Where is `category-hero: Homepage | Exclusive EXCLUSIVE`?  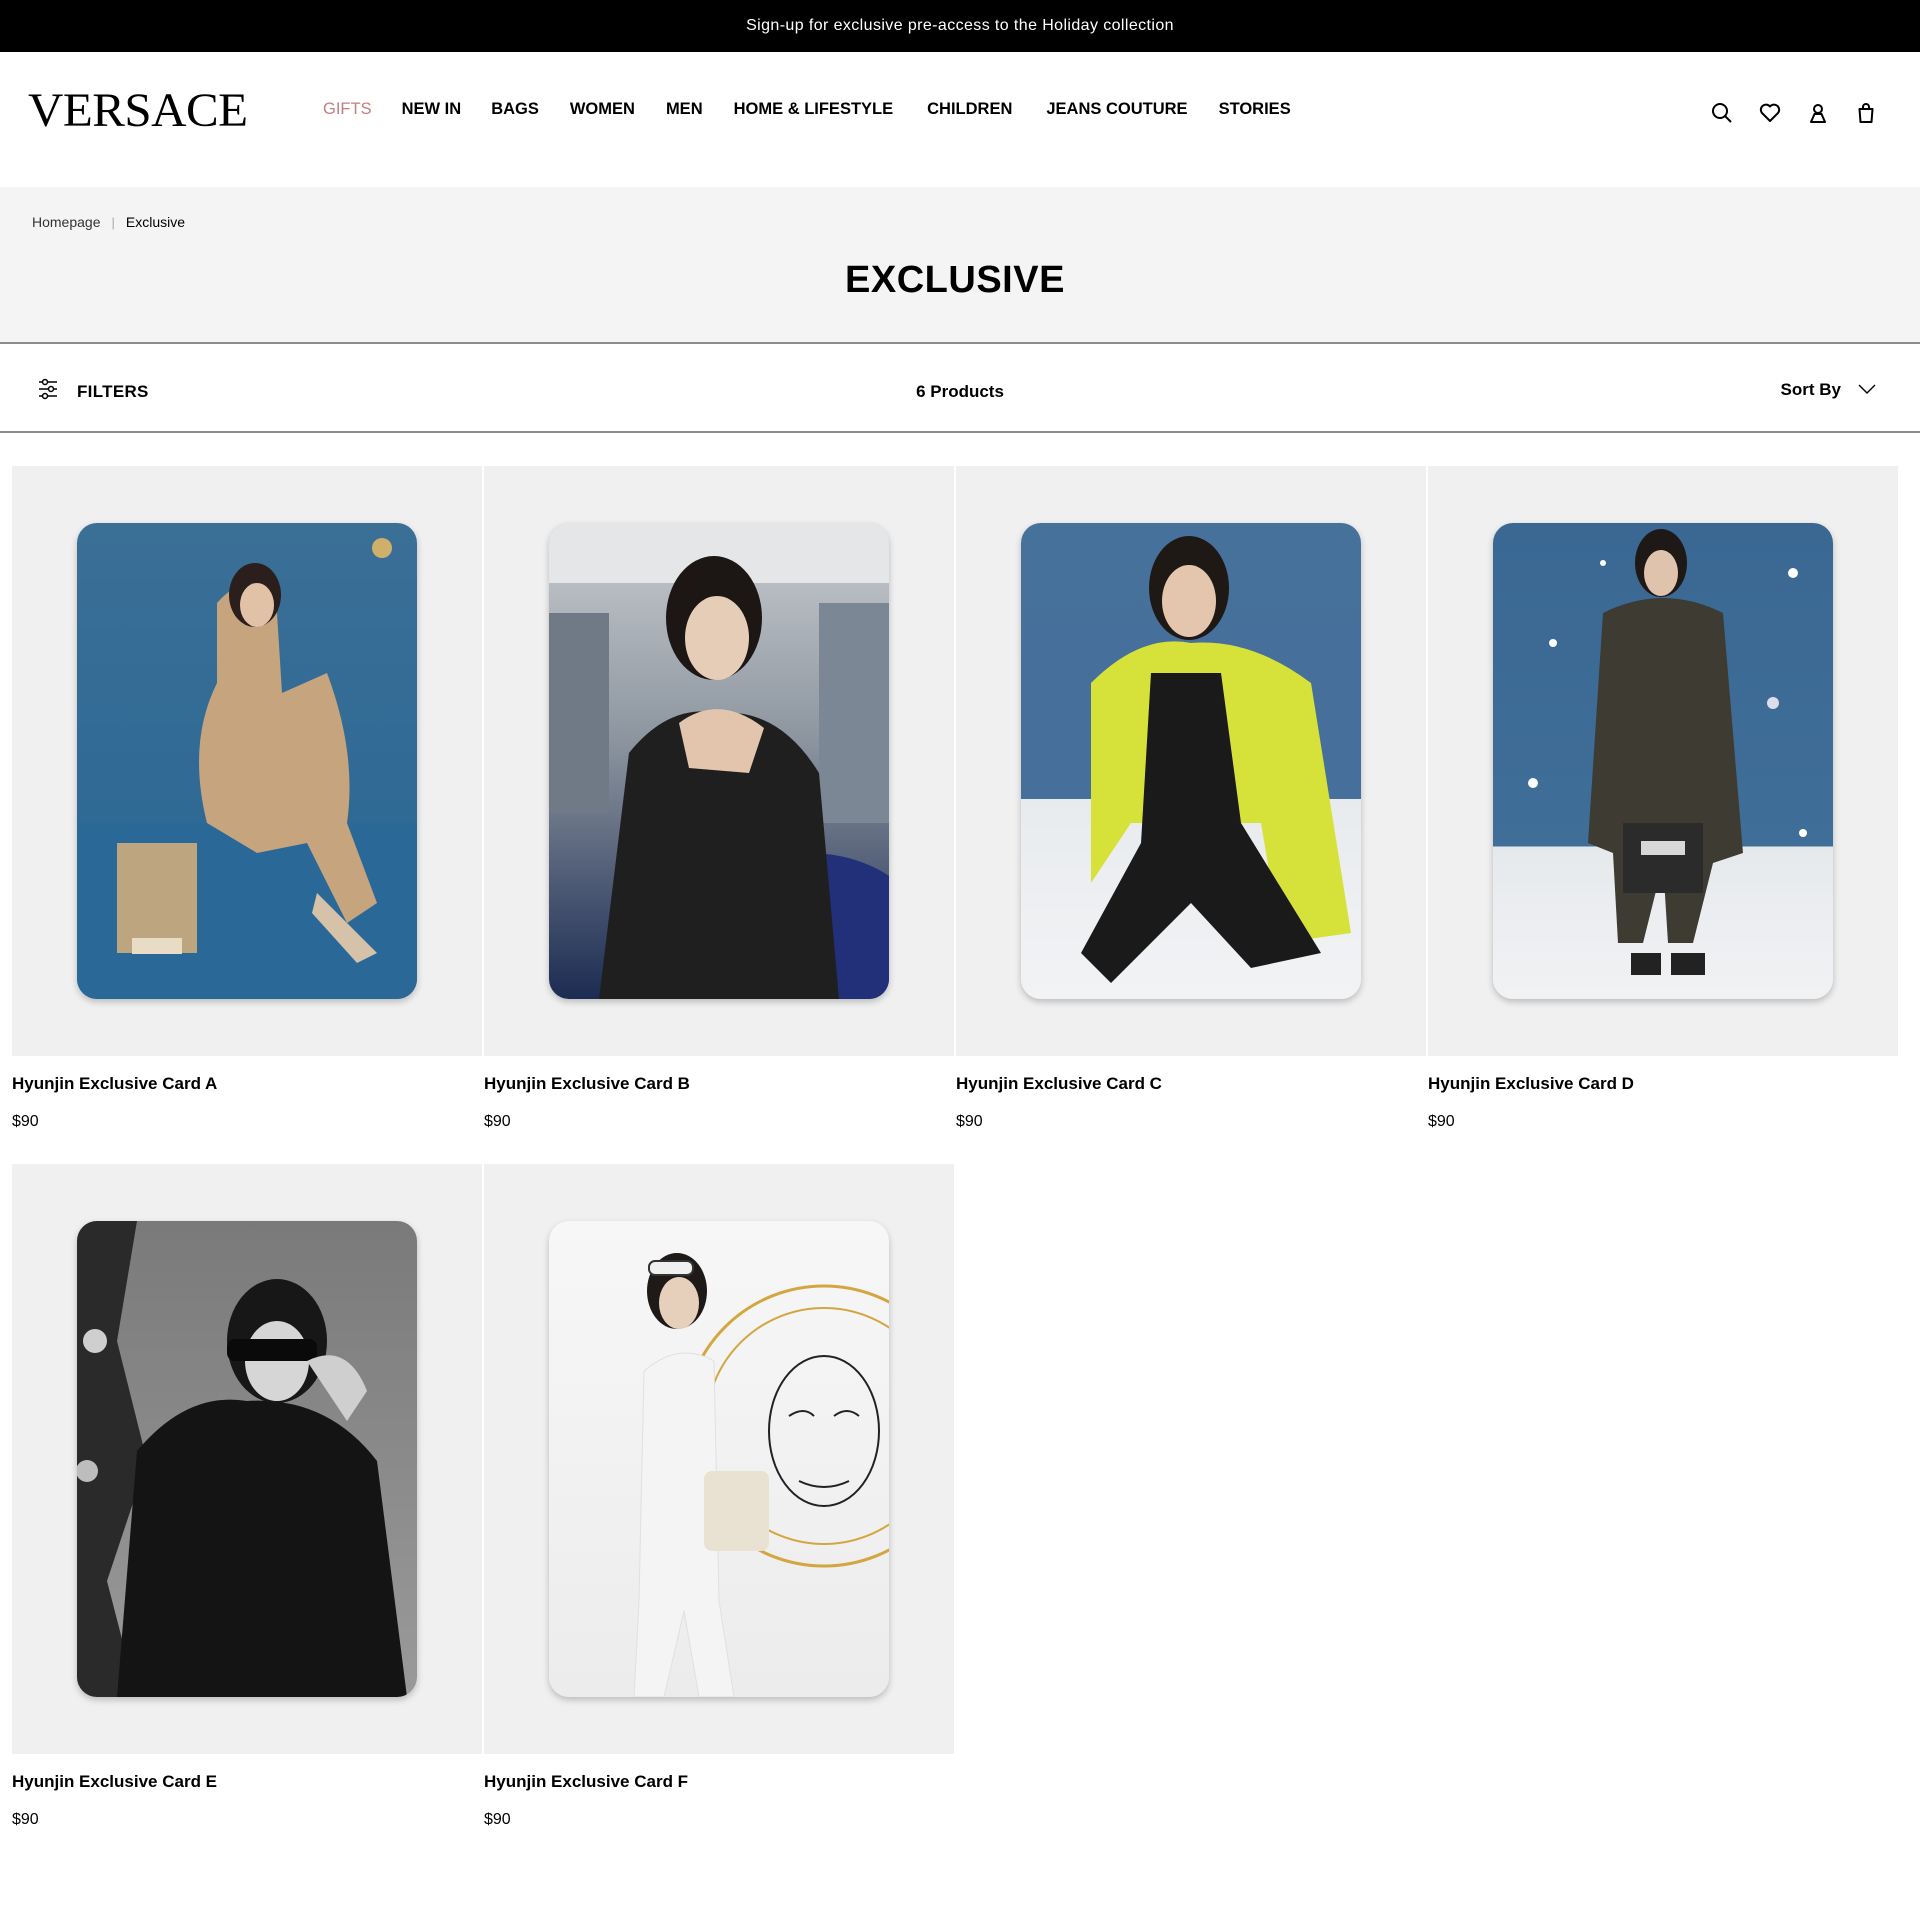 category-hero: Homepage | Exclusive EXCLUSIVE is located at coordinates (960, 265).